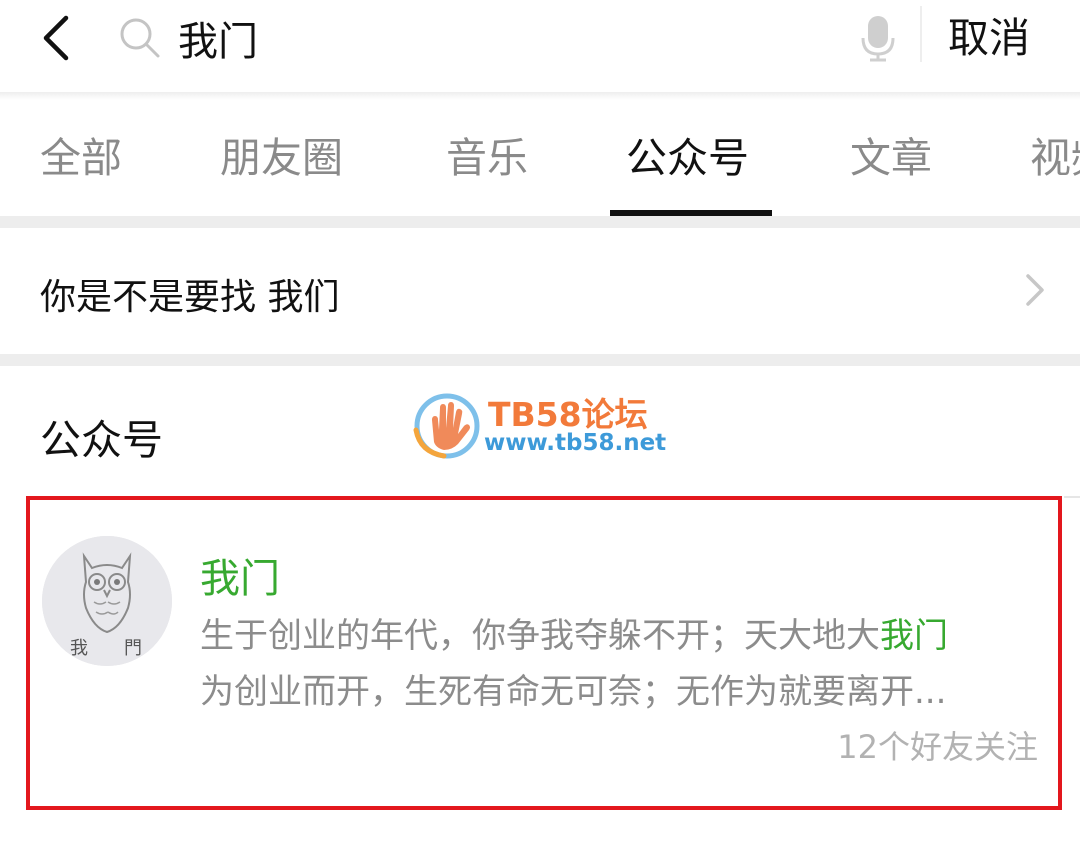  Describe the element at coordinates (989, 38) in the screenshot. I see `cancel-button: 取消` at that location.